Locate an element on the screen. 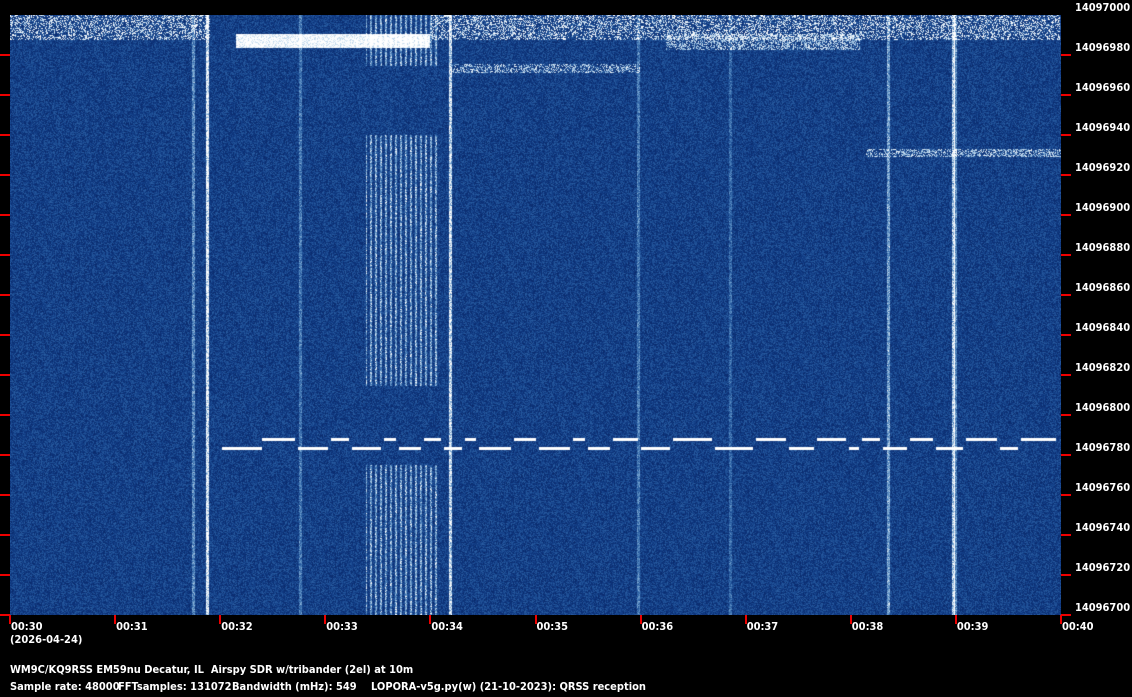 The image size is (1132, 697). x-tick-label: 00:38 is located at coordinates (867, 626).